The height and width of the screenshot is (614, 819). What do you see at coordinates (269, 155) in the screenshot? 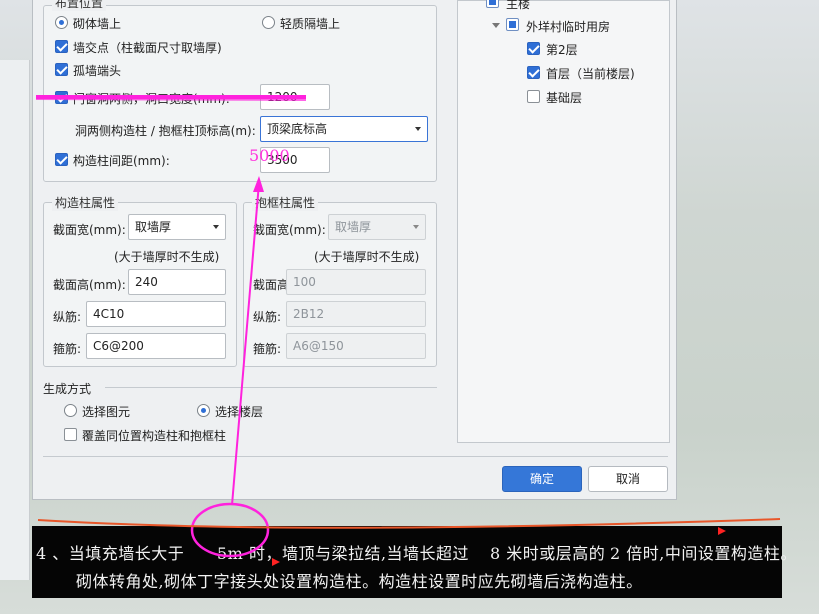
I see `handwritten-annotation-value: 5000` at bounding box center [269, 155].